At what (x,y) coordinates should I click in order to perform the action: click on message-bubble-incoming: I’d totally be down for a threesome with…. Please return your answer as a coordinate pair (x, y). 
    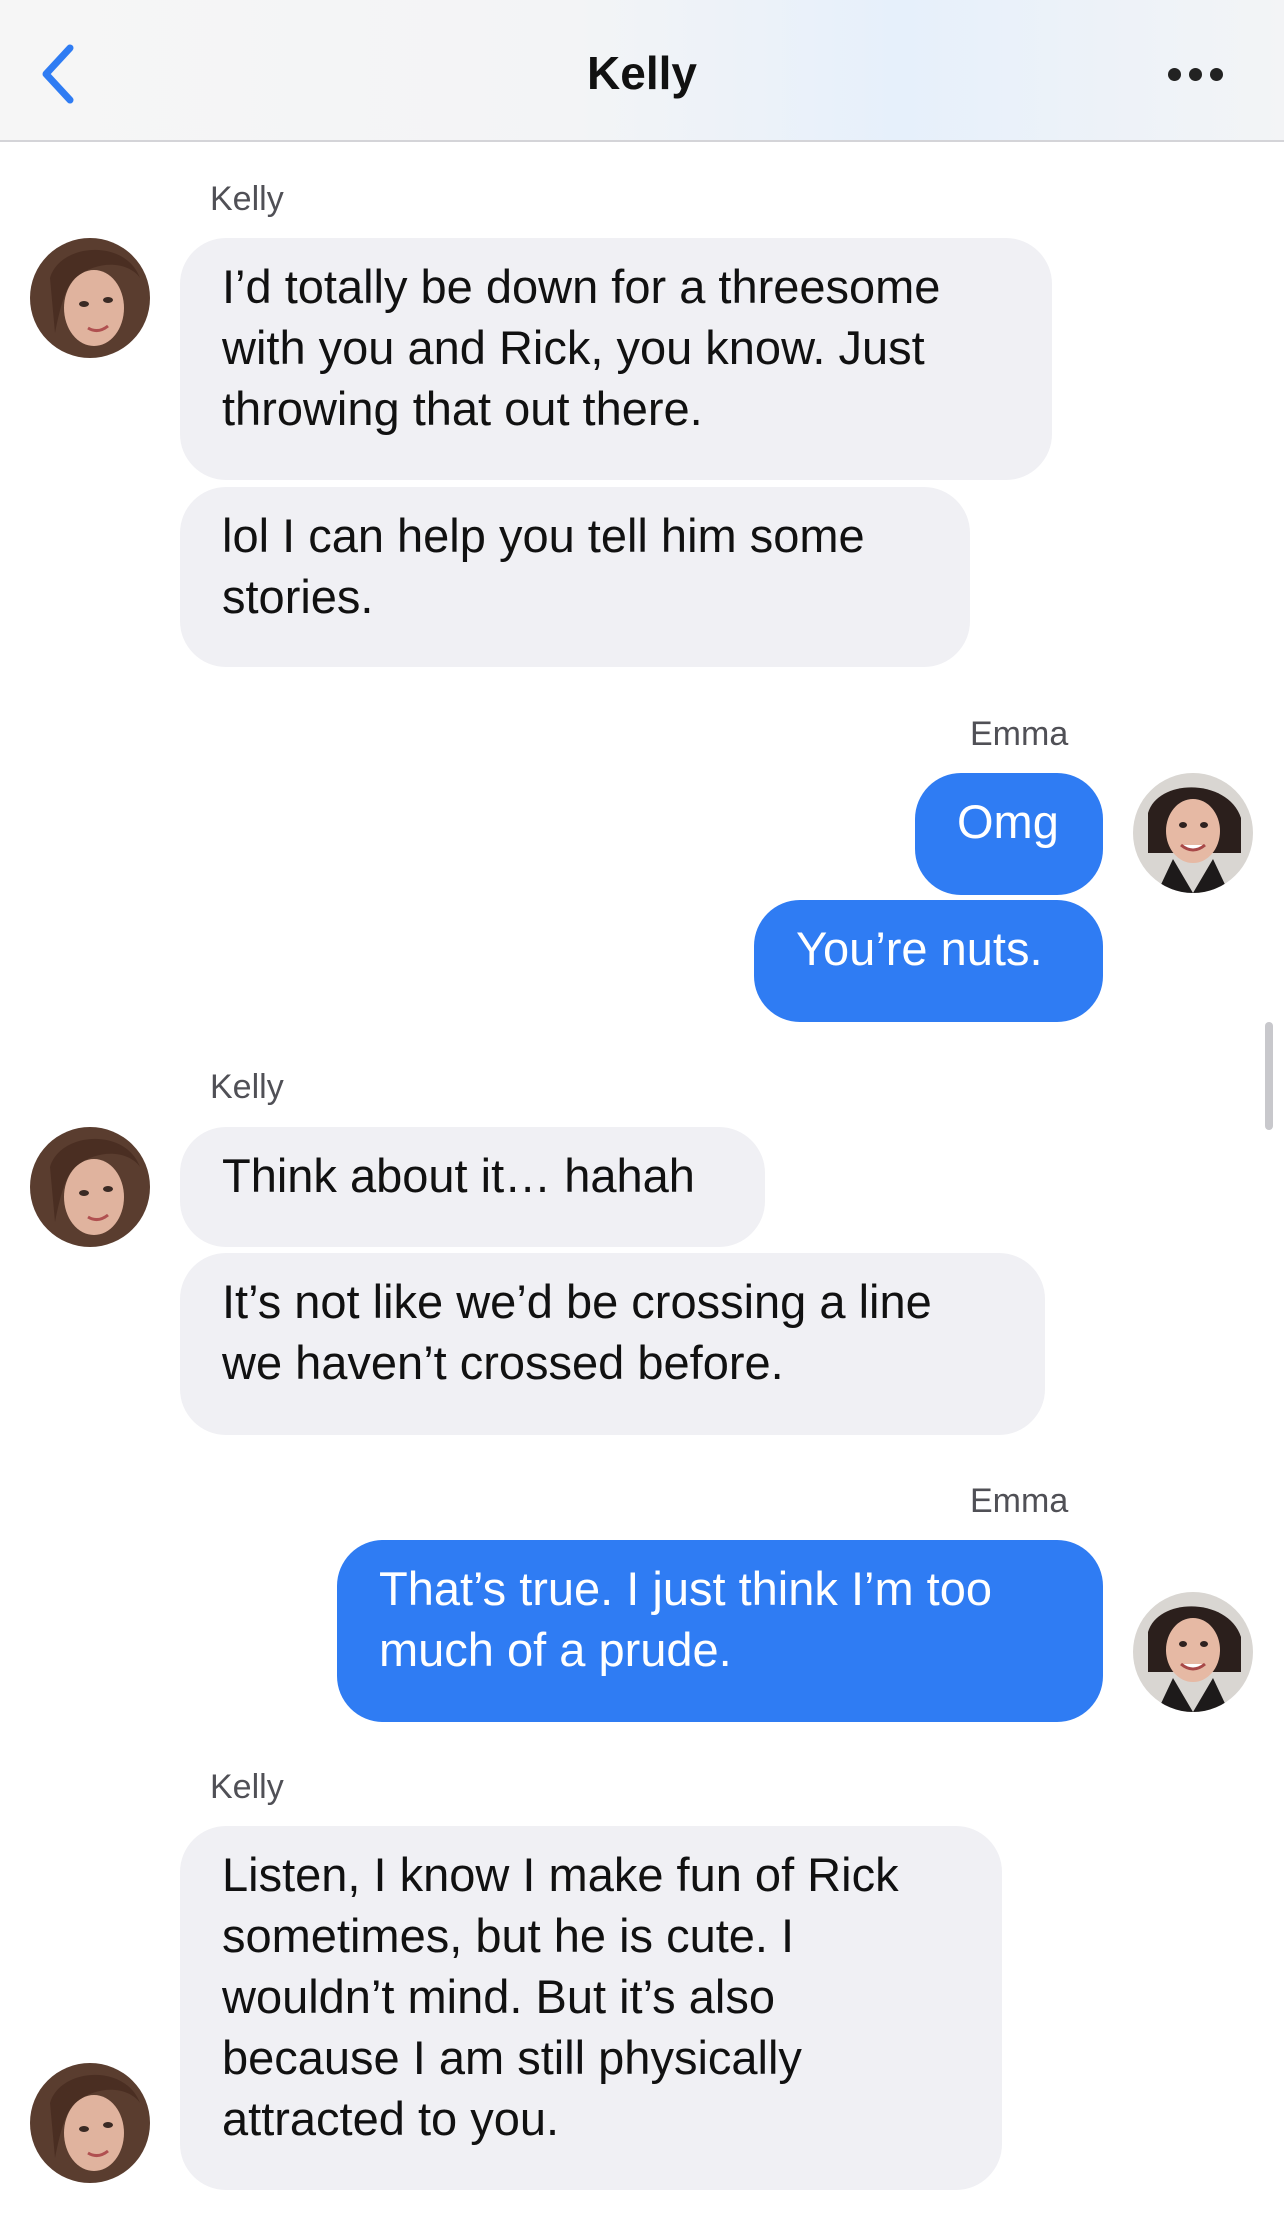
    Looking at the image, I should click on (616, 359).